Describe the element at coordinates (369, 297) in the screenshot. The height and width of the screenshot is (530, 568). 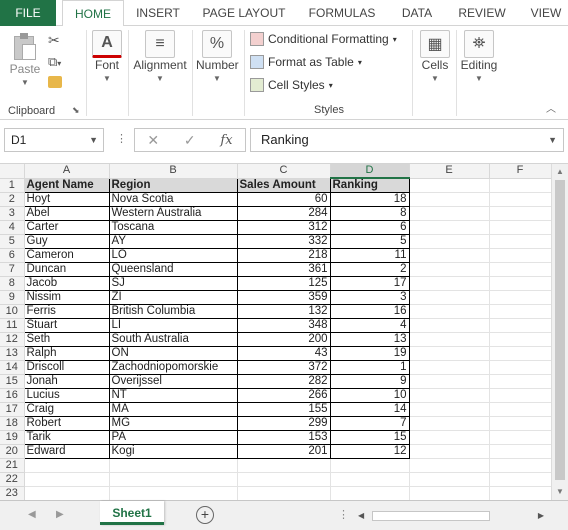
I see `cell: 3` at that location.